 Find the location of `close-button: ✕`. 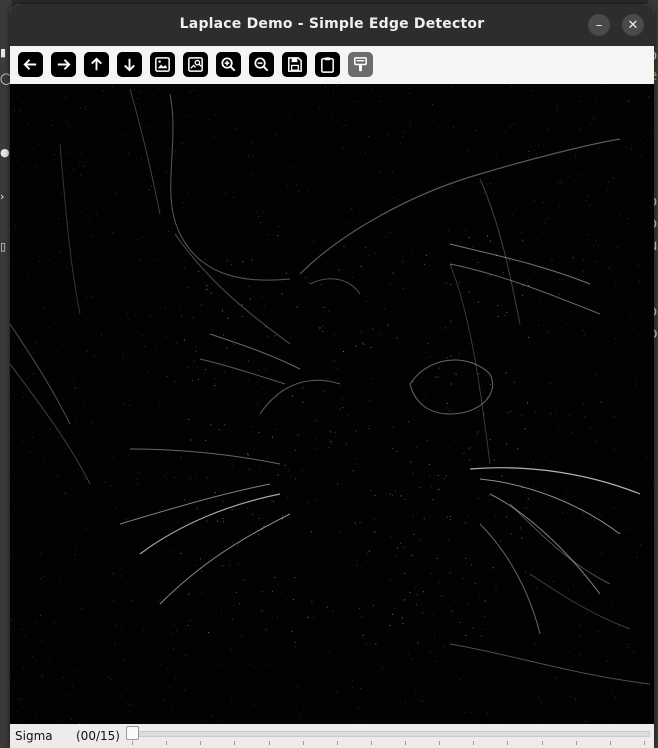

close-button: ✕ is located at coordinates (633, 25).